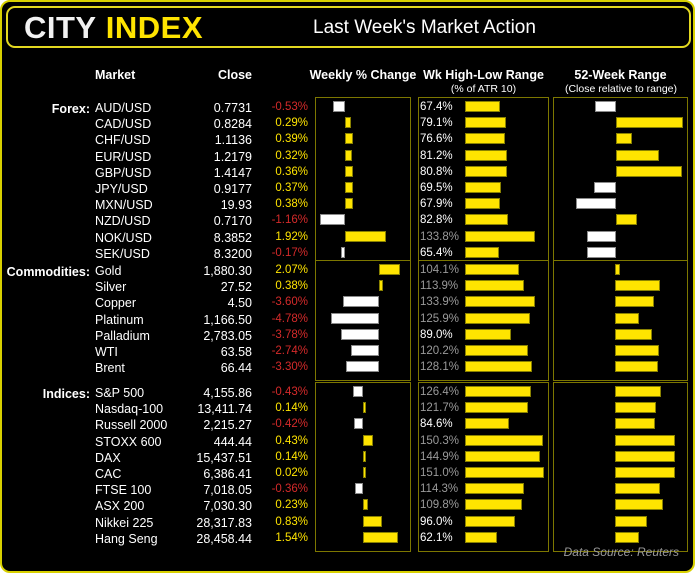  Describe the element at coordinates (123, 108) in the screenshot. I see `market-name: AUD/USD` at that location.